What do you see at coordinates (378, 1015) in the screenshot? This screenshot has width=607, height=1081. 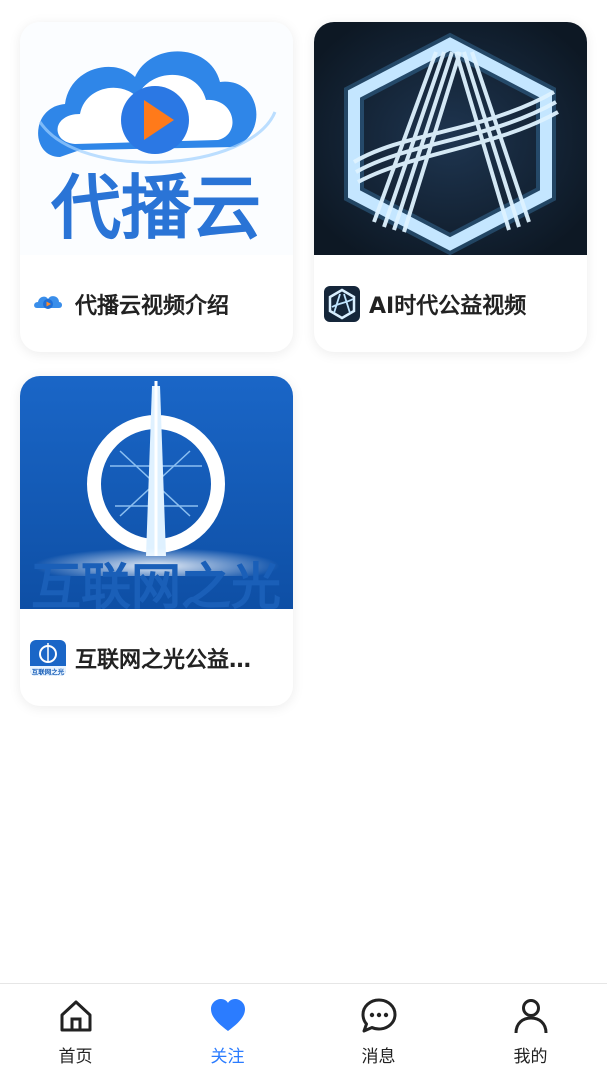 I see `message-icon` at bounding box center [378, 1015].